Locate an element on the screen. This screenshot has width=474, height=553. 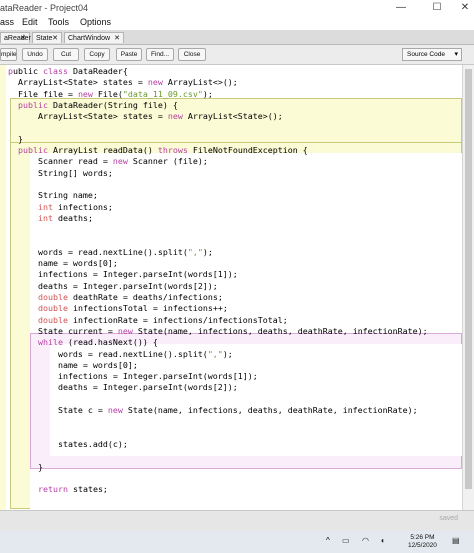
tab-label: aReader is located at coordinates (17, 38).